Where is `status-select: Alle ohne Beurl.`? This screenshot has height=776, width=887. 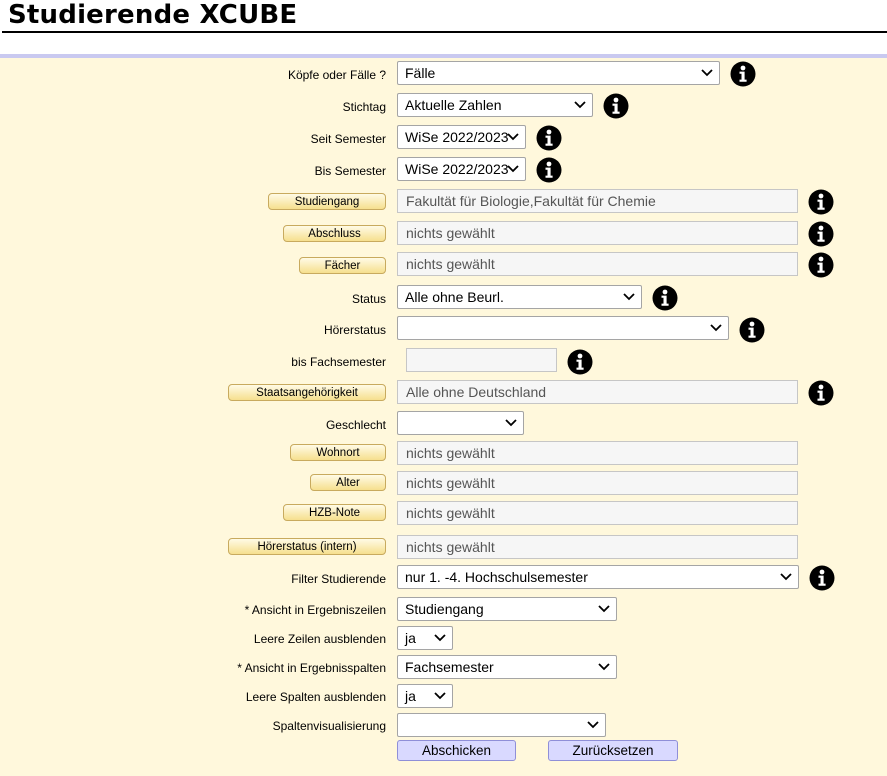
status-select: Alle ohne Beurl. is located at coordinates (519, 297).